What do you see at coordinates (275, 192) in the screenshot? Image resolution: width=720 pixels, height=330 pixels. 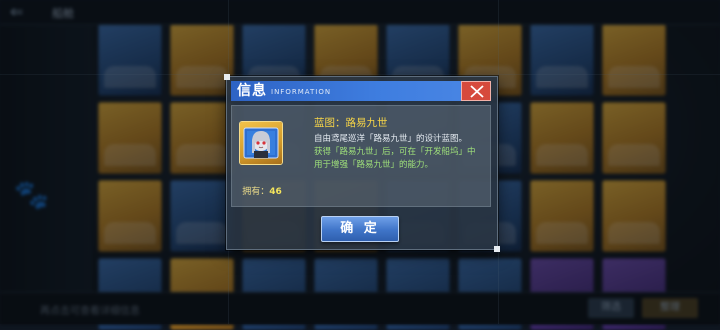 I see `owned-number: 46` at bounding box center [275, 192].